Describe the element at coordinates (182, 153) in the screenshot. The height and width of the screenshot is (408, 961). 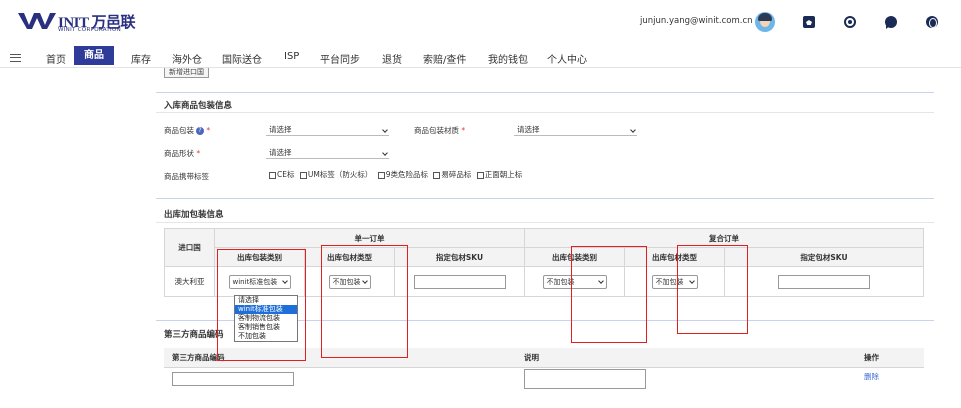
I see `shape-label: 商品形状 *` at that location.